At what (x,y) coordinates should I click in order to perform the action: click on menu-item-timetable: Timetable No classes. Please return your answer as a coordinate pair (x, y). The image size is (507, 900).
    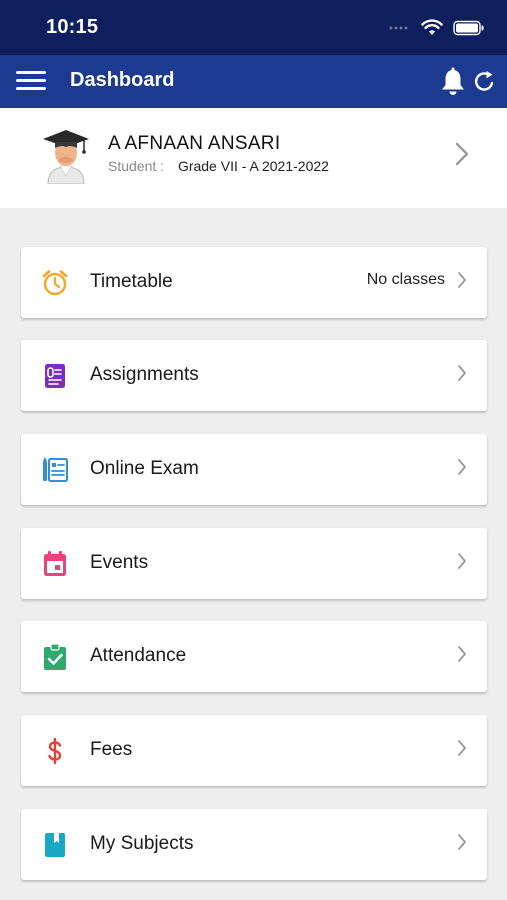
    Looking at the image, I should click on (254, 282).